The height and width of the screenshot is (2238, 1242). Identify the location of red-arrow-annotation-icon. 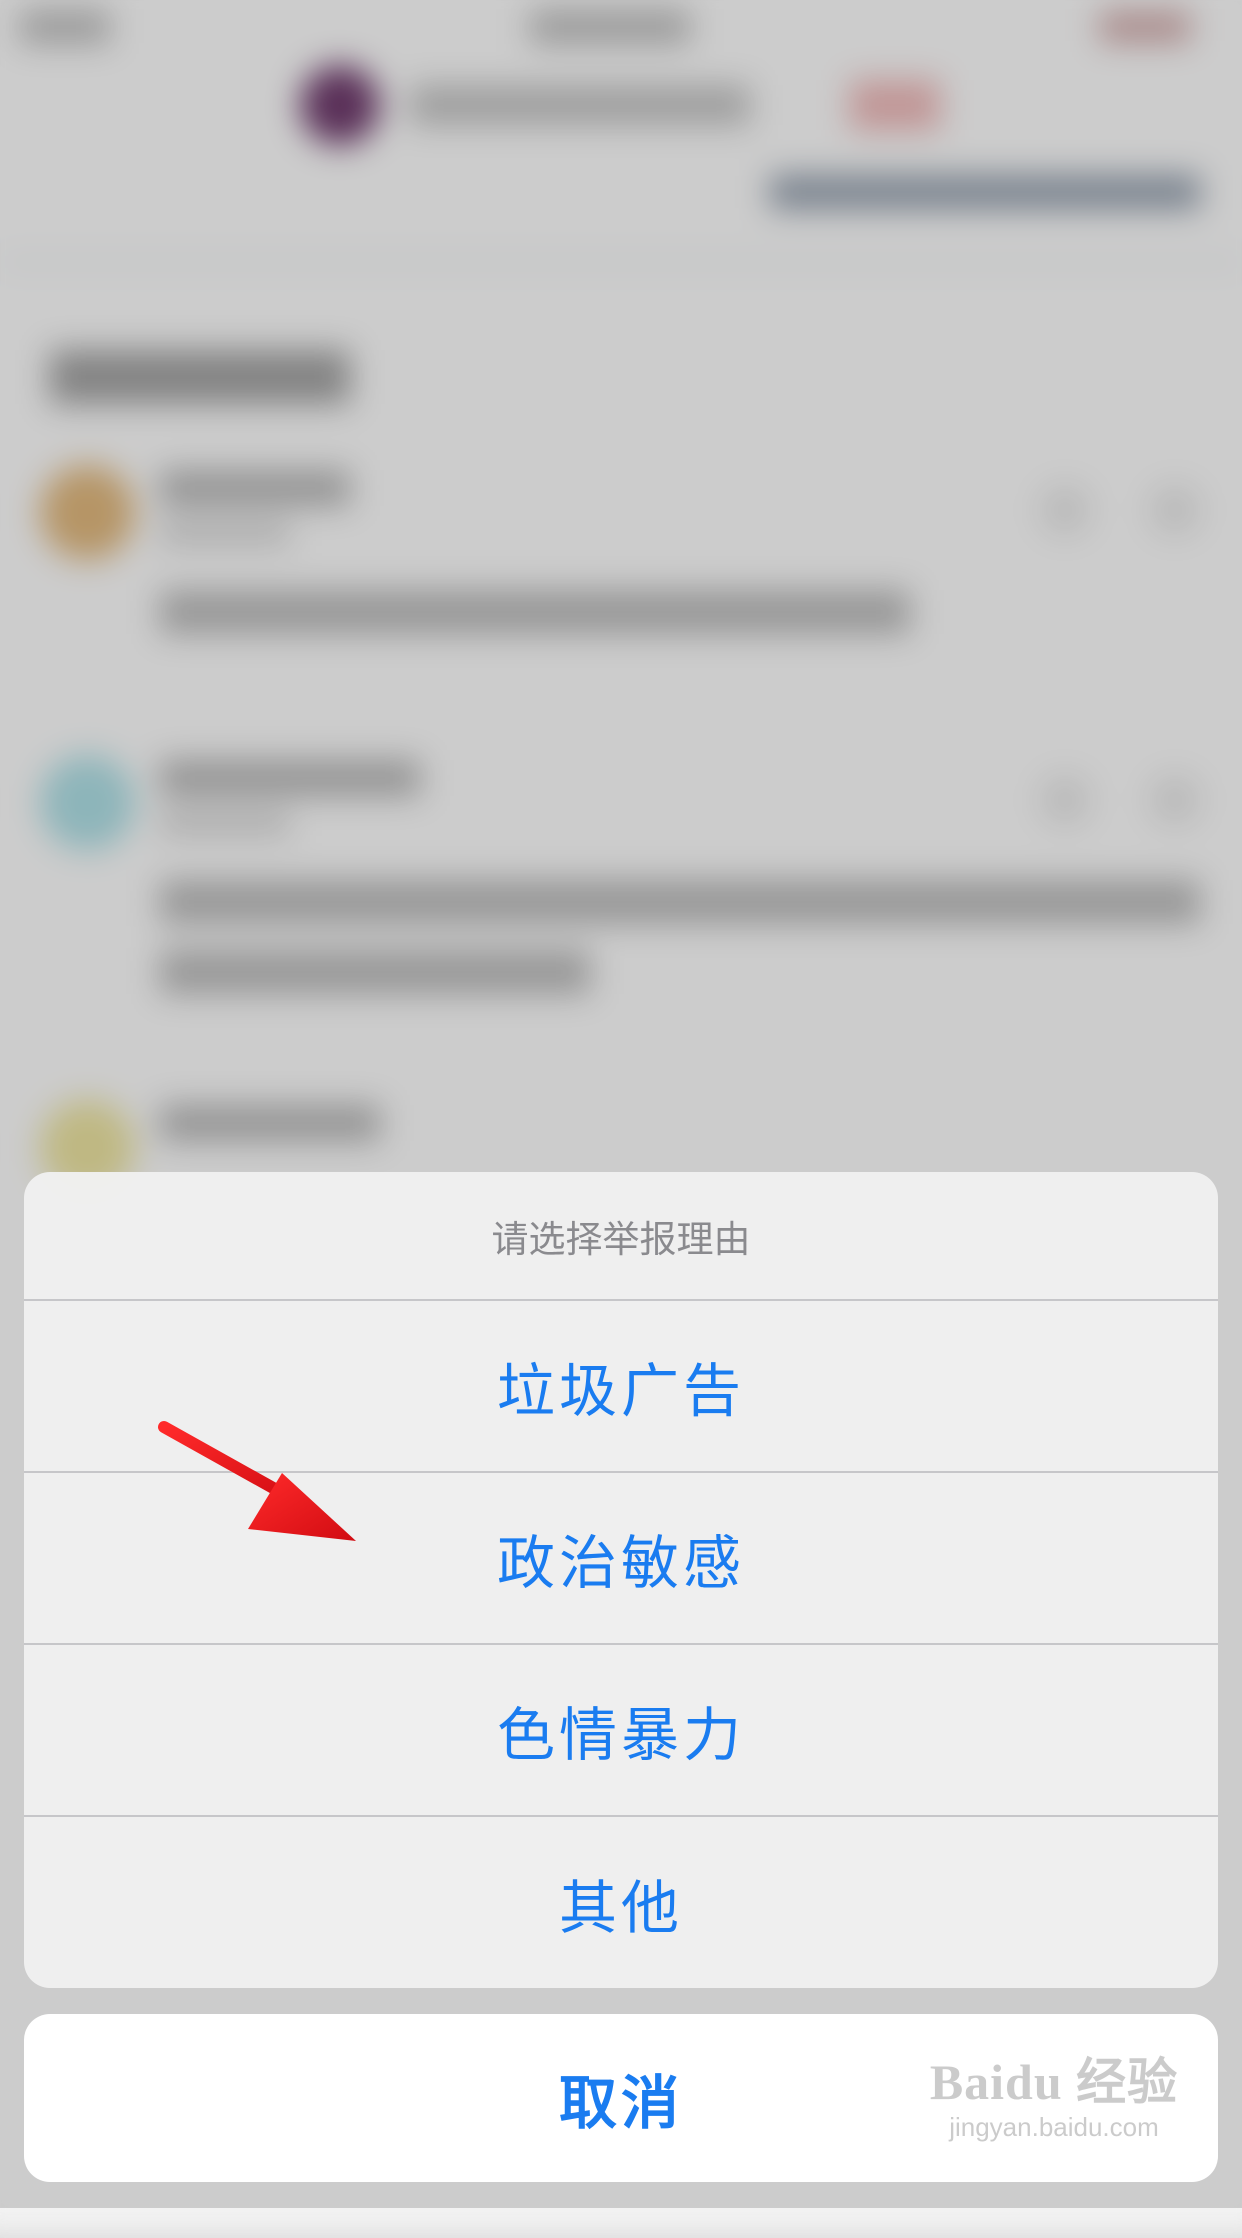
(257, 1481).